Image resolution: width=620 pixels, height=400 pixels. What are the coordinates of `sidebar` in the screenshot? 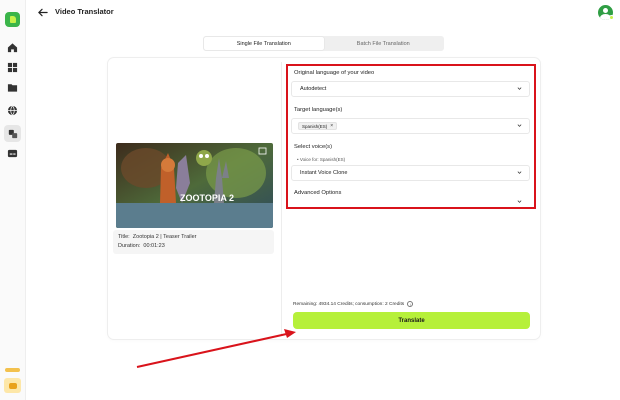 It's located at (13, 200).